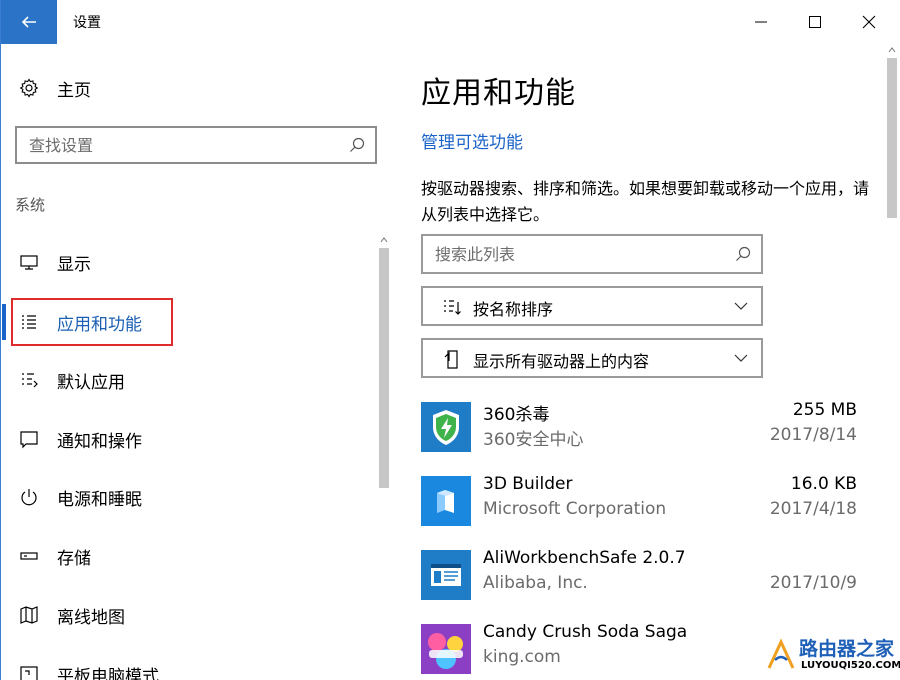  I want to click on back-button, so click(29, 22).